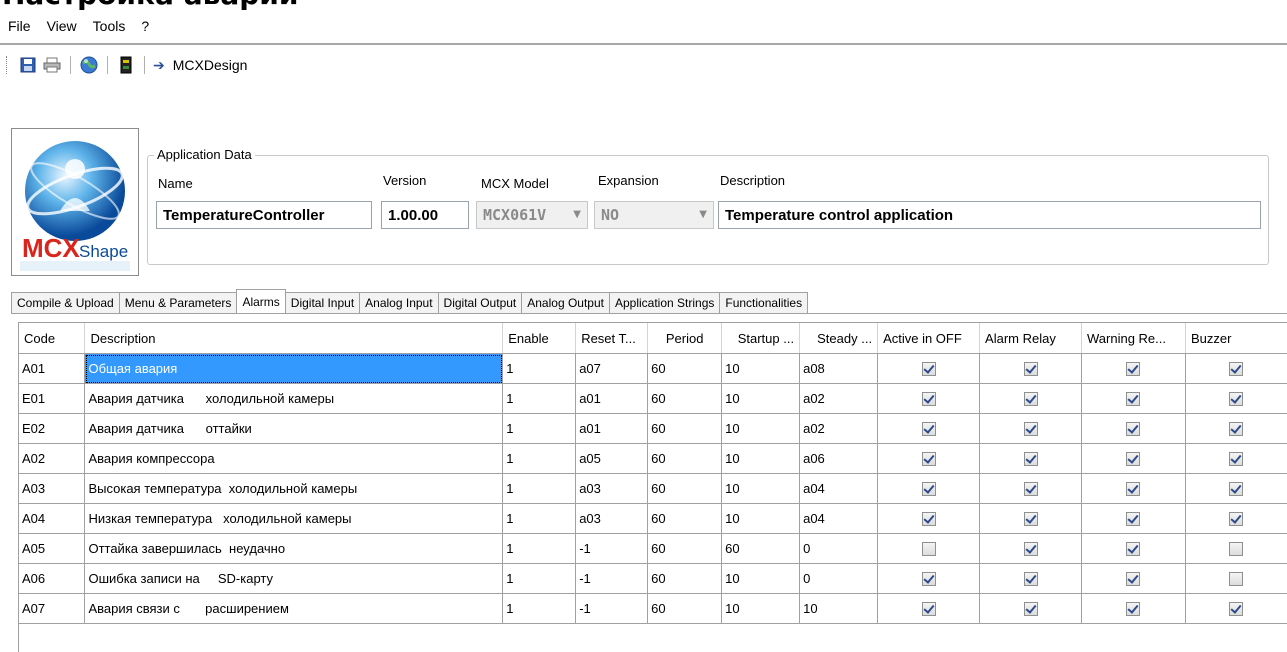 This screenshot has height=652, width=1287. Describe the element at coordinates (764, 302) in the screenshot. I see `tab-functionalities: Functionalities` at that location.